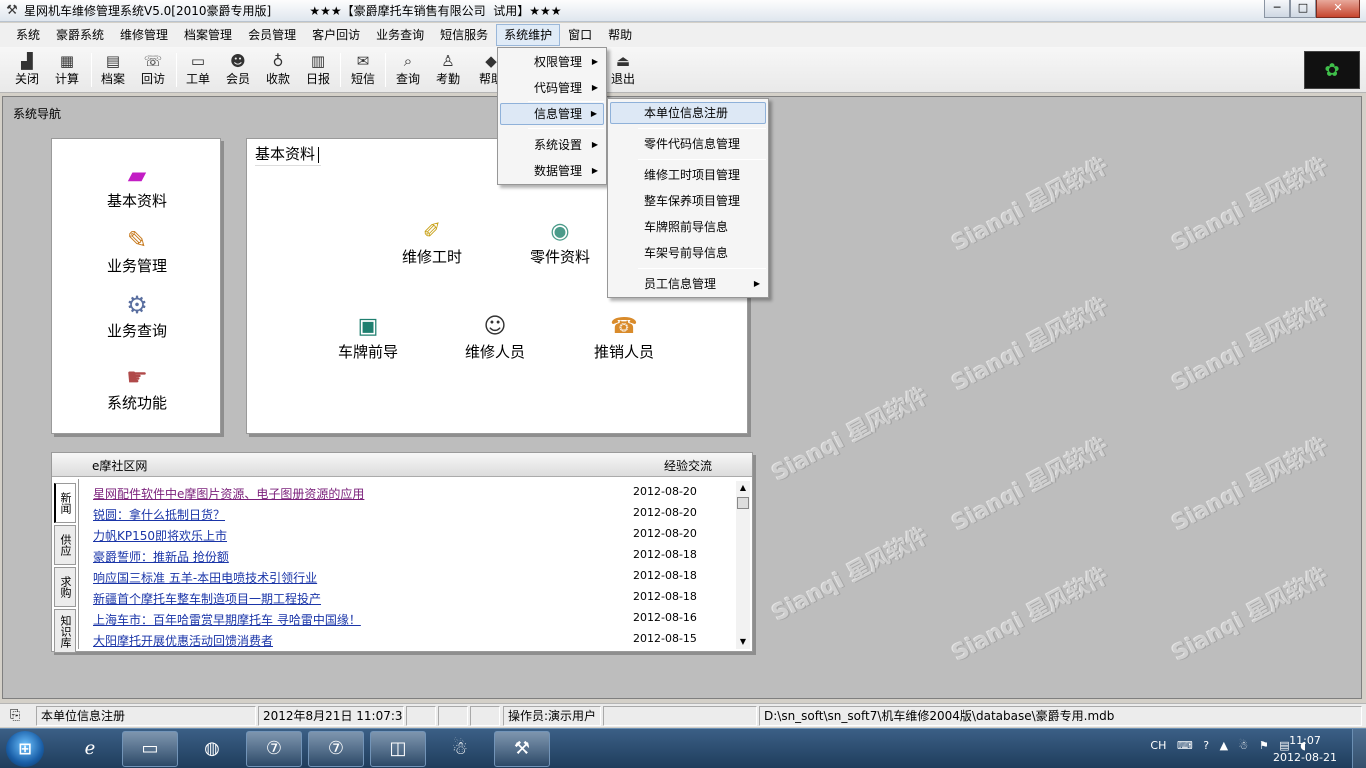 Image resolution: width=1366 pixels, height=768 pixels. Describe the element at coordinates (65, 587) in the screenshot. I see `tab-purchase: 求购` at that location.